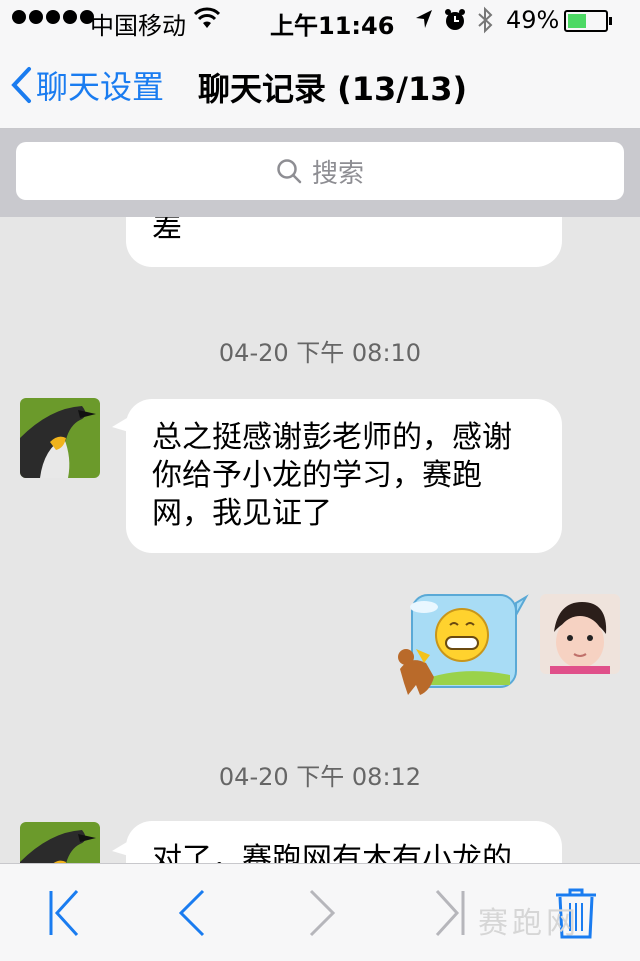  I want to click on watermark: 赛跑网, so click(529, 923).